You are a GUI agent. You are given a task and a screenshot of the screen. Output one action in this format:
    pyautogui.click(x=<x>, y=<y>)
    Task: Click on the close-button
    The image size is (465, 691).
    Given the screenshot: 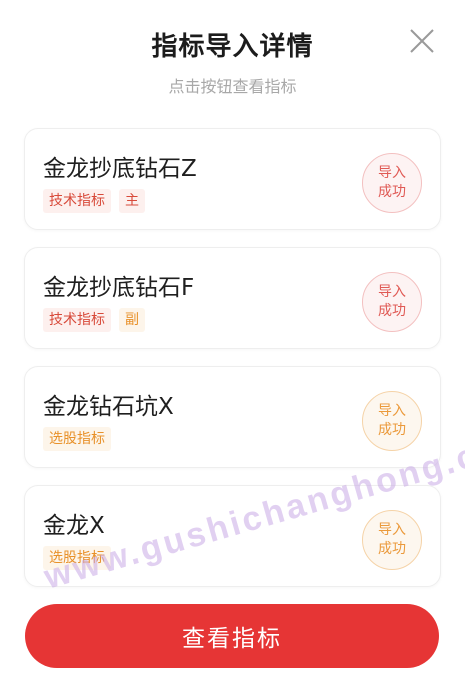 What is the action you would take?
    pyautogui.click(x=422, y=41)
    